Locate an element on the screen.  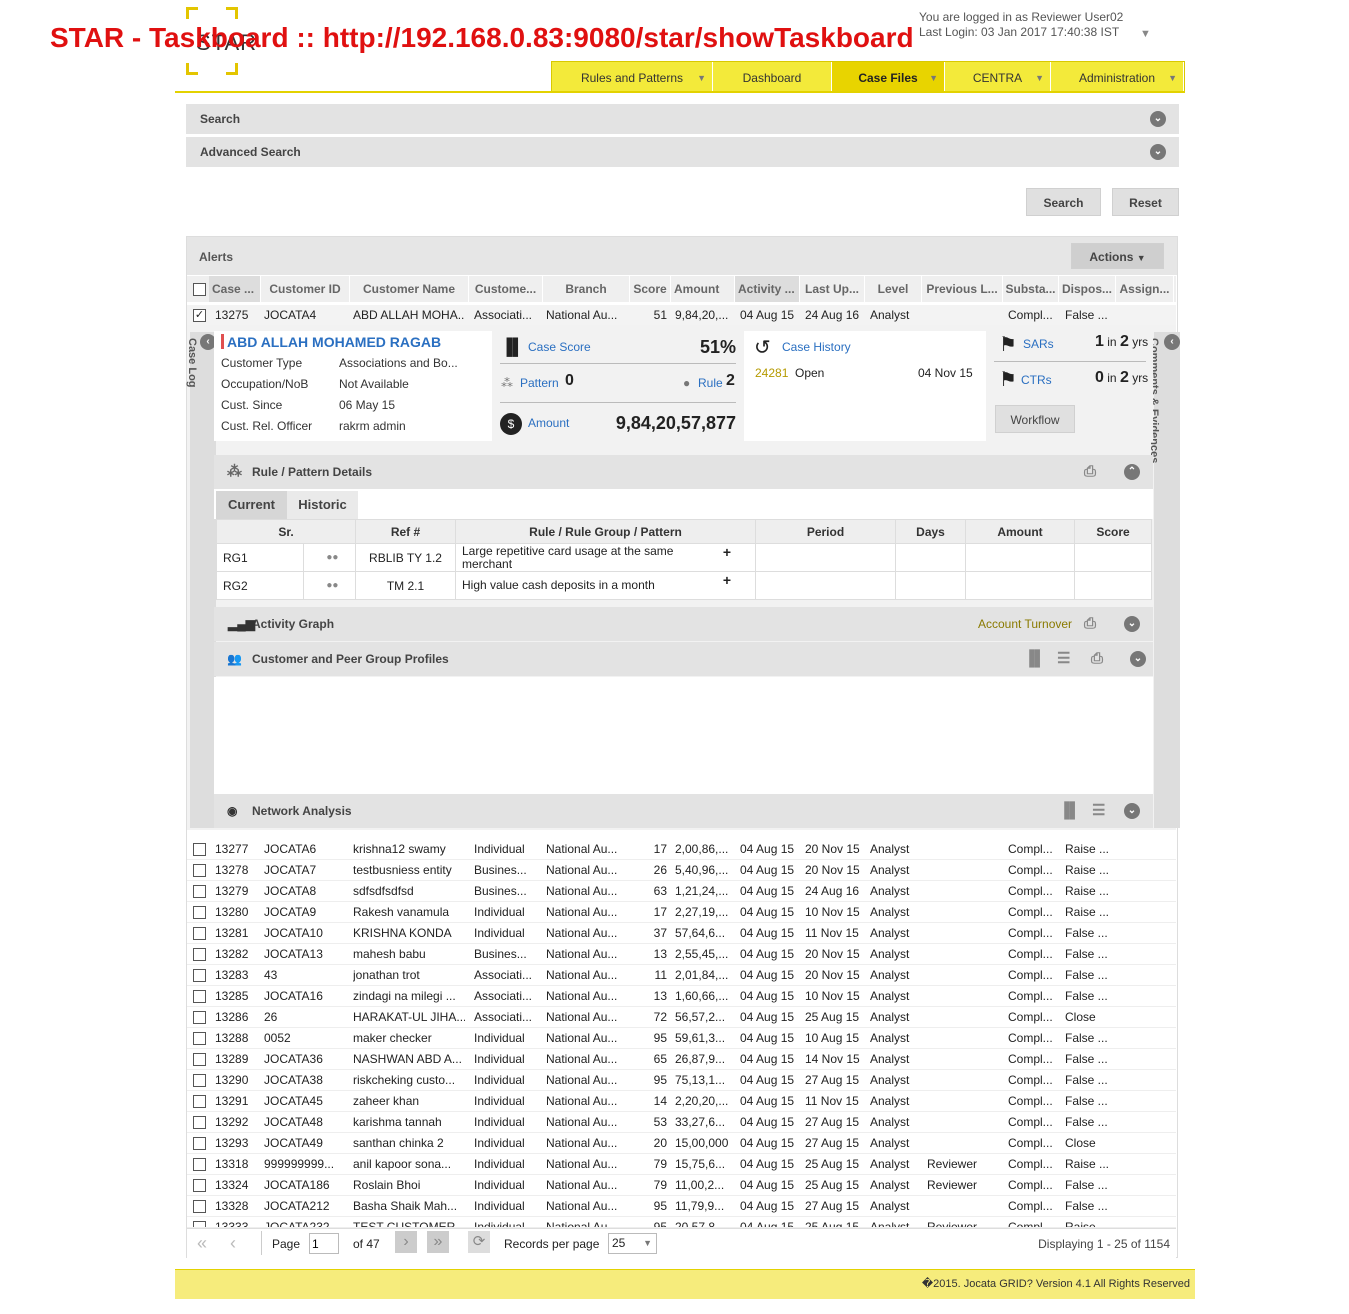
search-button: Search is located at coordinates (1063, 202).